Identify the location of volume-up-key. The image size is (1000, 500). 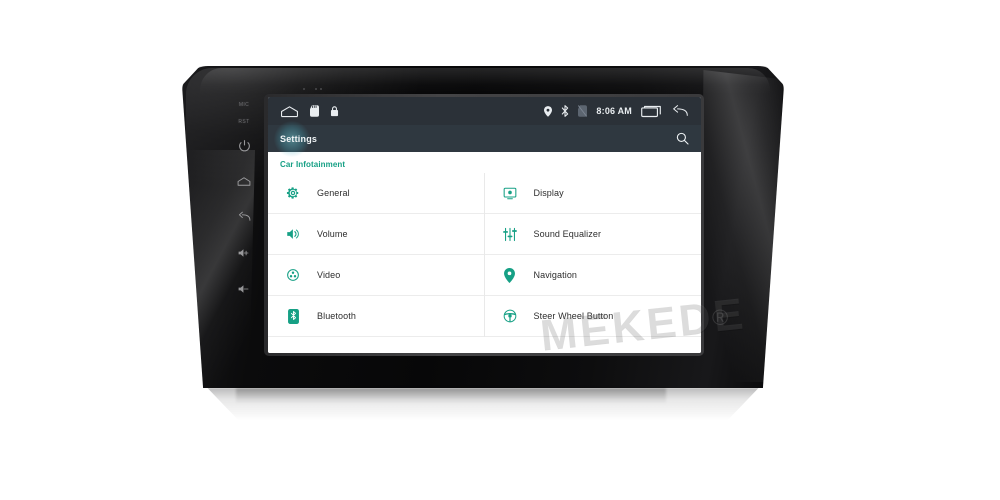
(244, 253).